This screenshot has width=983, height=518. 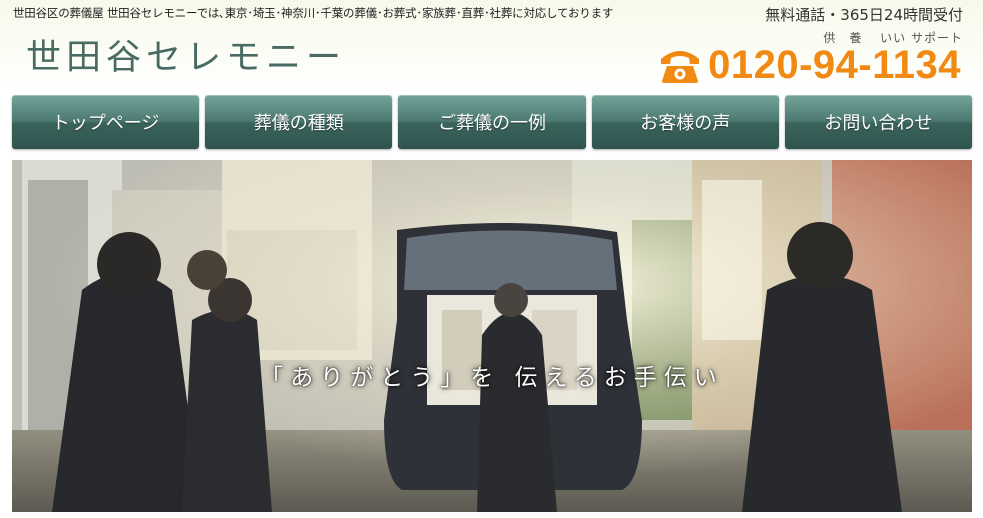 I want to click on phone-number: 0120-94-1134, so click(x=834, y=65).